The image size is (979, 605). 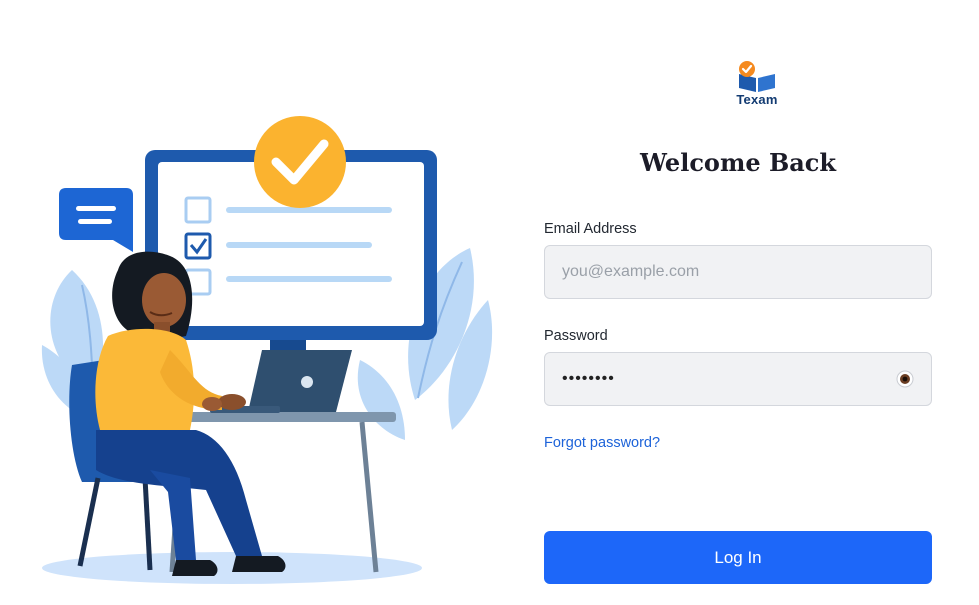 What do you see at coordinates (905, 379) in the screenshot?
I see `eye-icon` at bounding box center [905, 379].